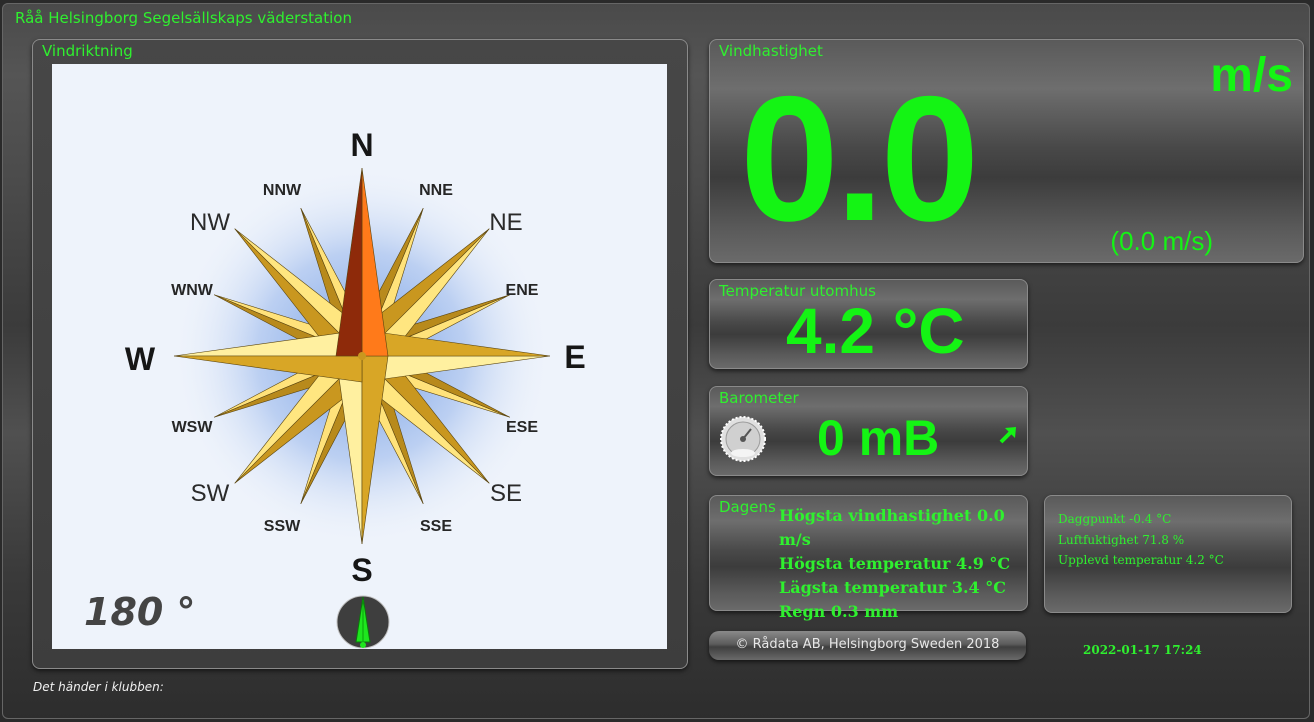 This screenshot has width=1314, height=722. I want to click on dewpoint: Daggpunkt -0.4 °C, so click(1115, 519).